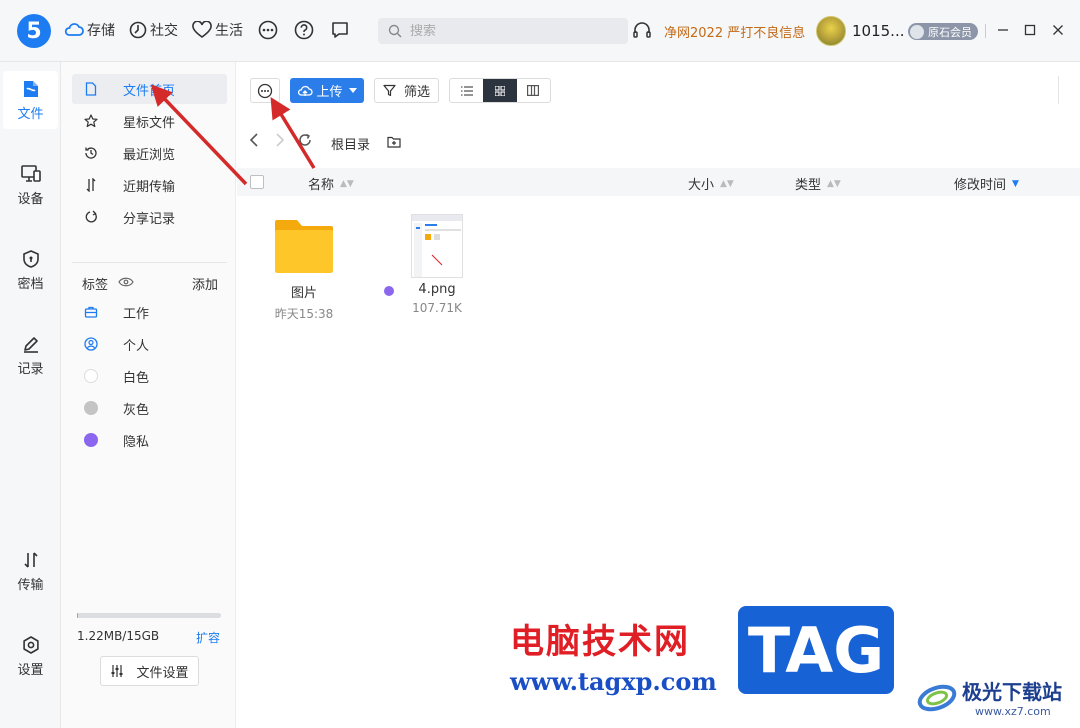 The width and height of the screenshot is (1080, 728). What do you see at coordinates (268, 30) in the screenshot?
I see `more-circle-icon` at bounding box center [268, 30].